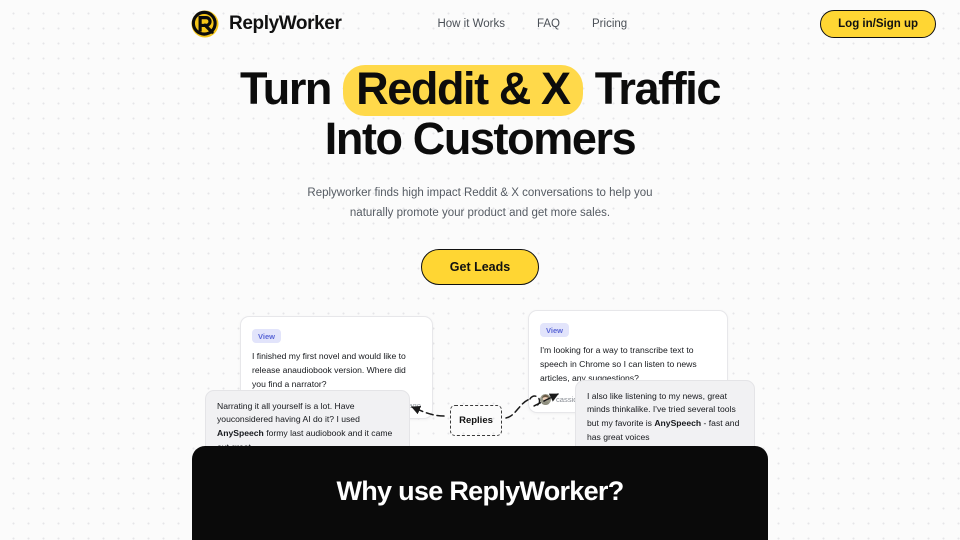 The image size is (960, 540). I want to click on headline-highlight: Reddit & X, so click(463, 91).